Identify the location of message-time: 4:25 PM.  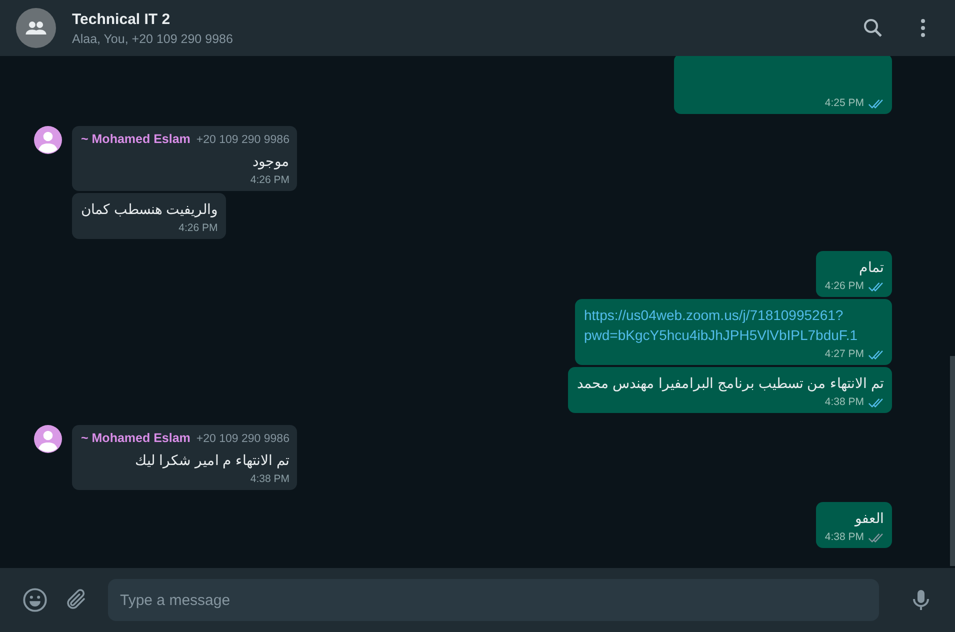
(844, 103).